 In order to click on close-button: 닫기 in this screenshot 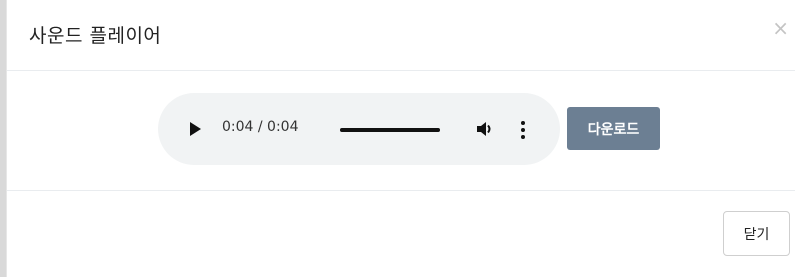, I will do `click(756, 233)`.